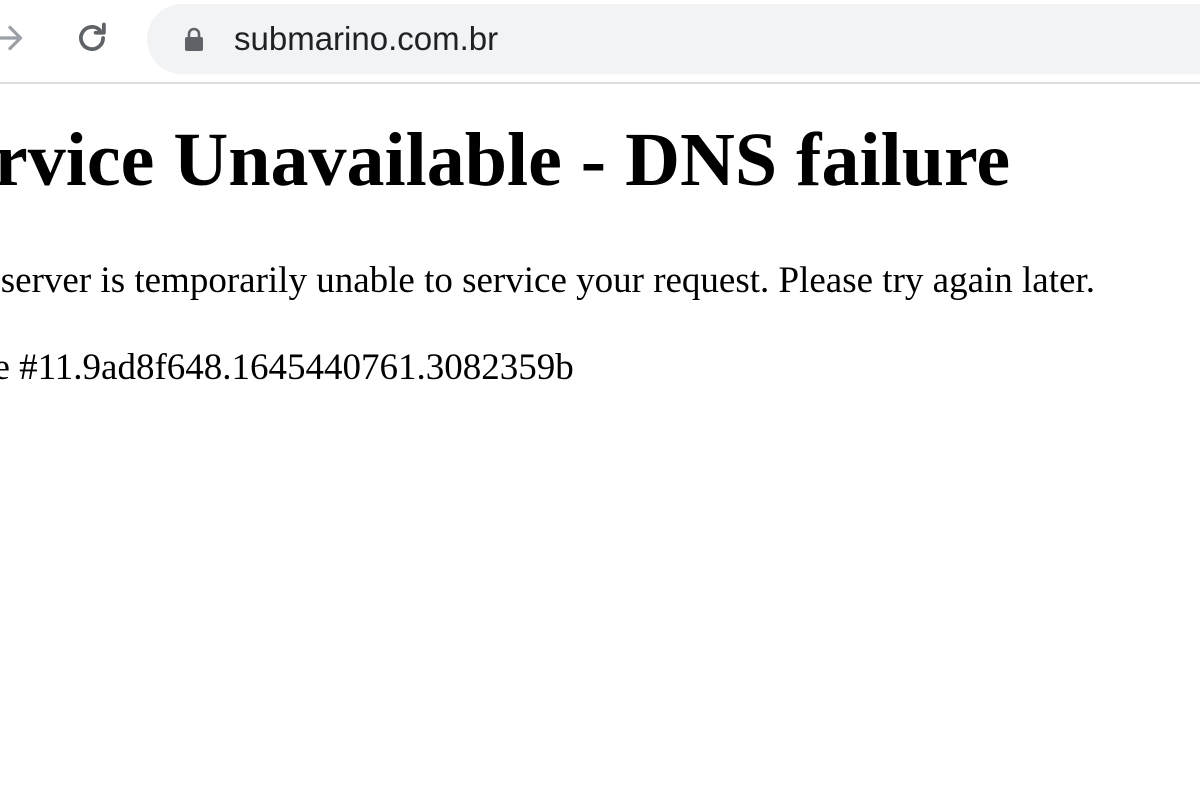 The image size is (1200, 800). What do you see at coordinates (11, 38) in the screenshot?
I see `forward-arrow-icon` at bounding box center [11, 38].